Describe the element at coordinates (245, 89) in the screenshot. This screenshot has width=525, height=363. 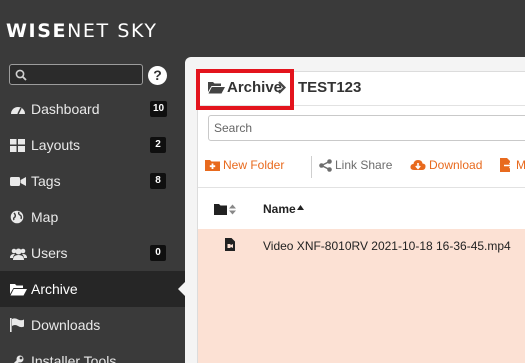
I see `highlight-box` at that location.